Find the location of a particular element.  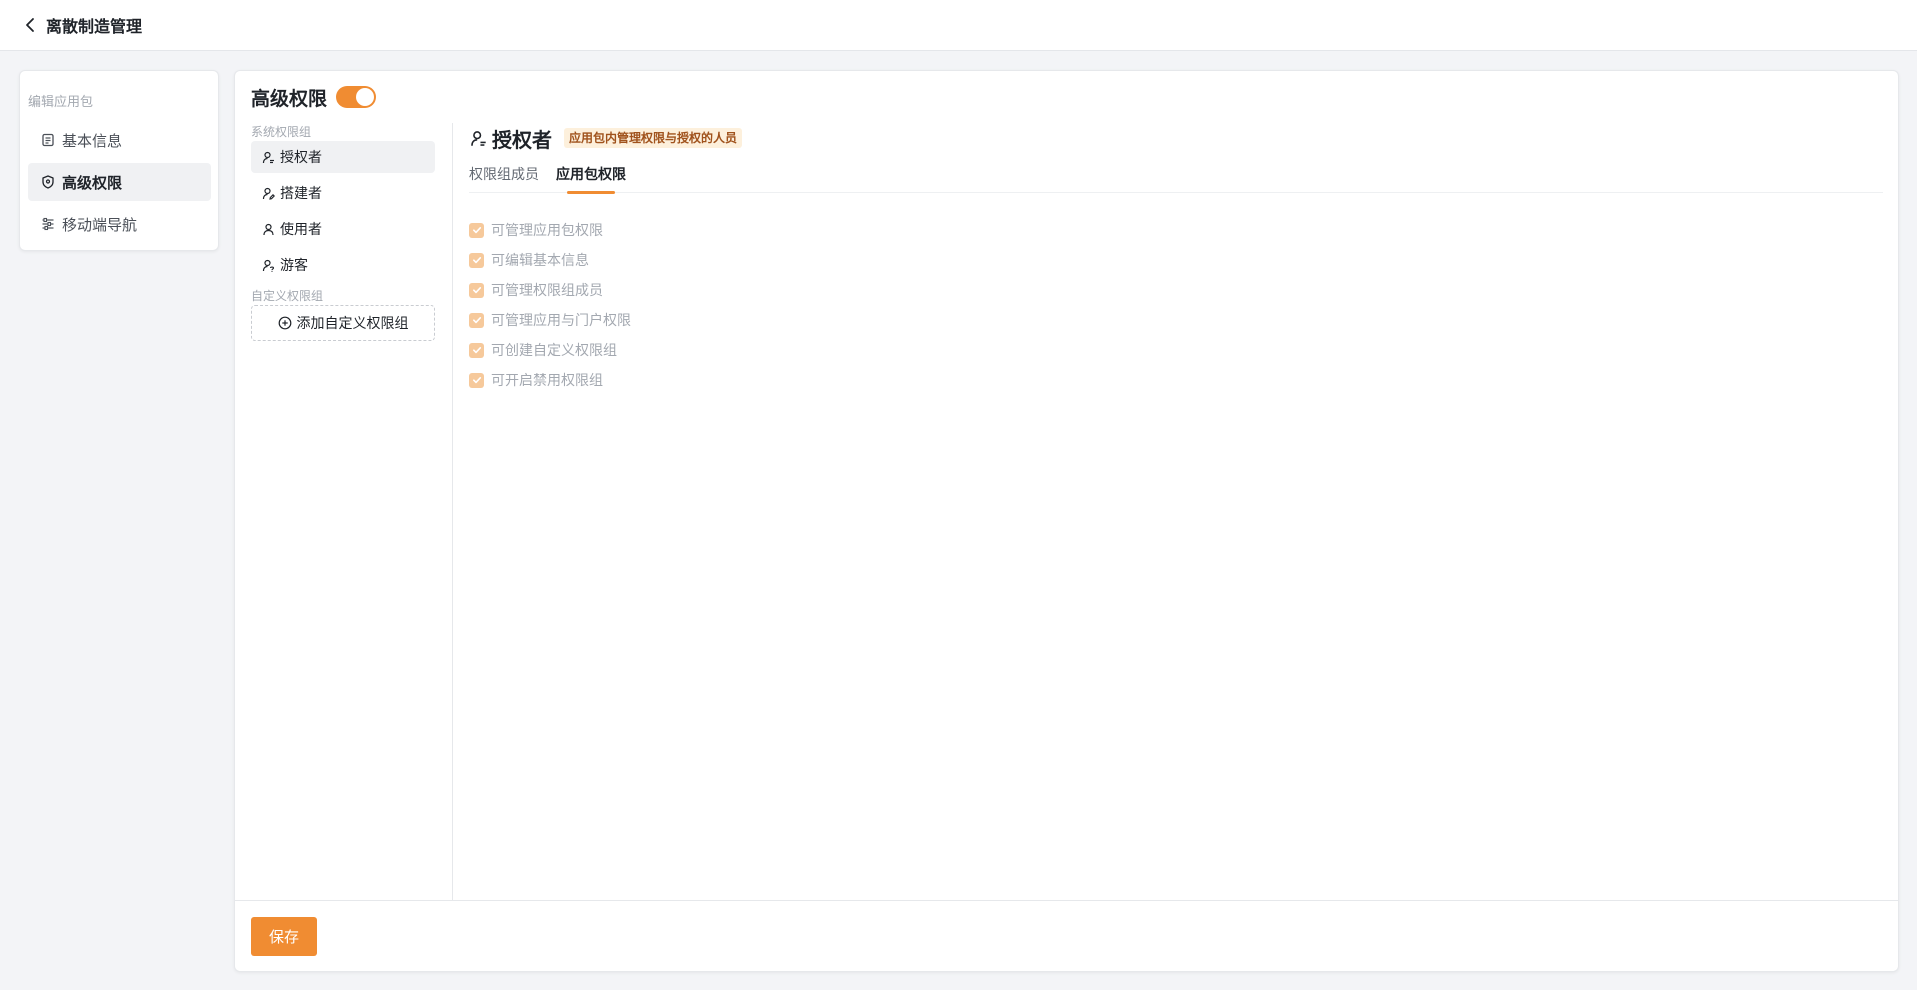

sidebar-item-advanced-permissions: 高级权限 is located at coordinates (119, 182).